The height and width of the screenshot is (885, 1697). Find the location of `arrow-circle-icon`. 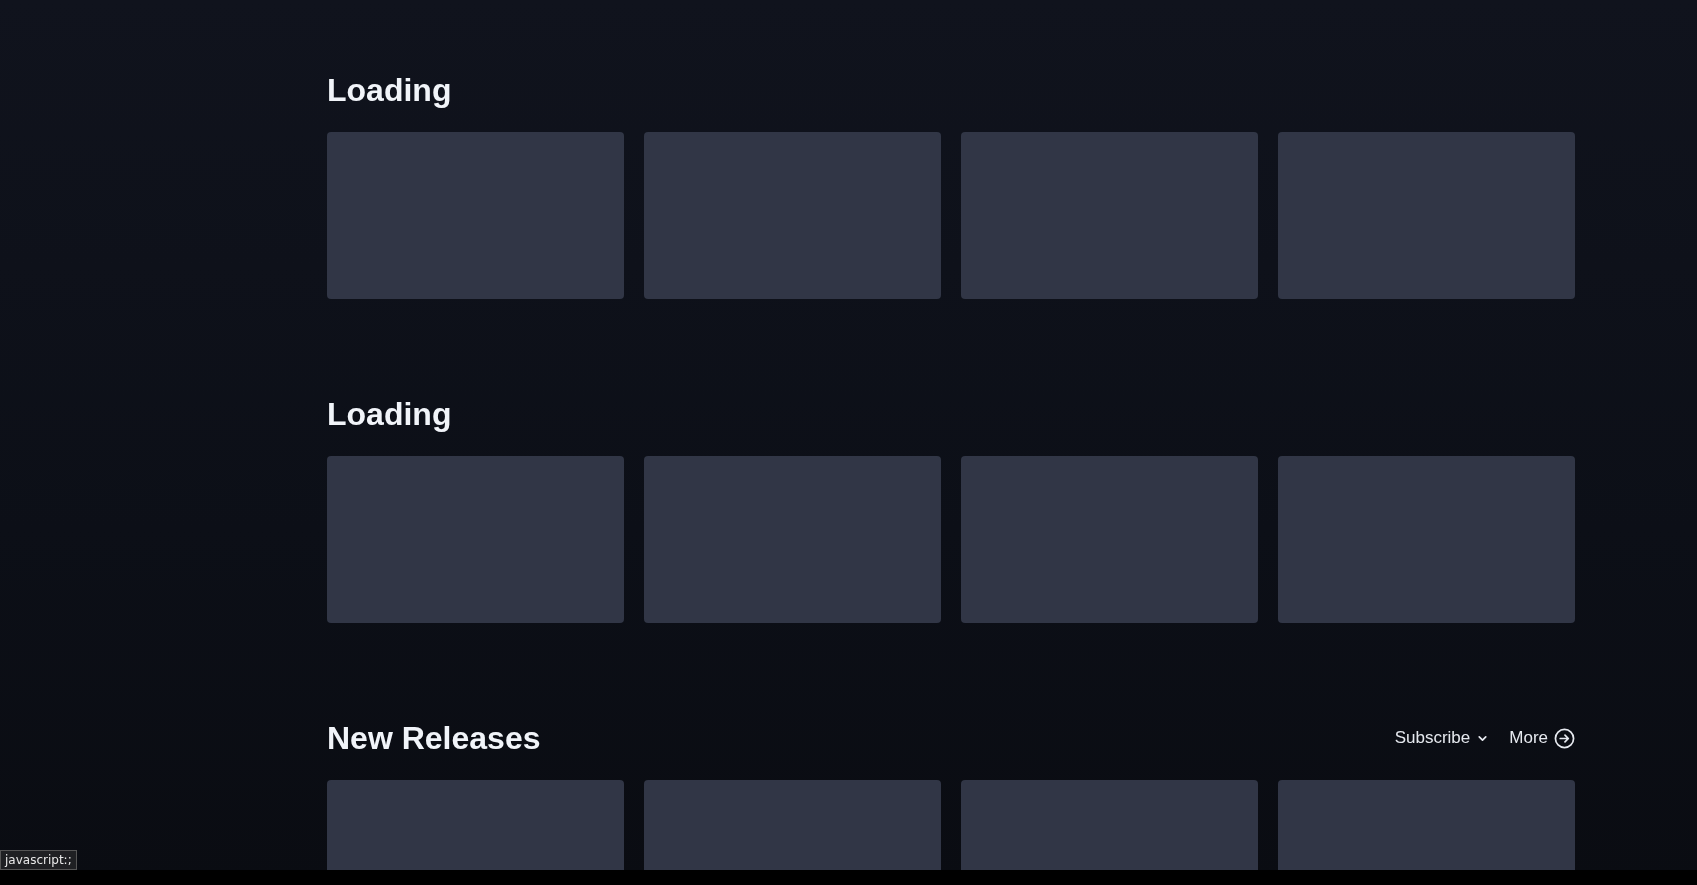

arrow-circle-icon is located at coordinates (1564, 738).